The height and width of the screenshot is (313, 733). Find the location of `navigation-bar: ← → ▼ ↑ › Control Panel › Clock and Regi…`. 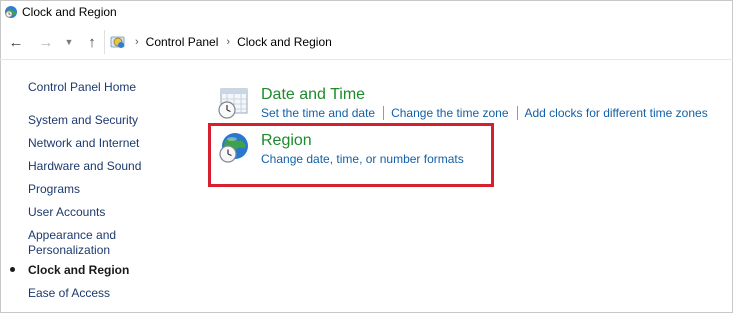

navigation-bar: ← → ▼ ↑ › Control Panel › Clock and Regi… is located at coordinates (366, 43).